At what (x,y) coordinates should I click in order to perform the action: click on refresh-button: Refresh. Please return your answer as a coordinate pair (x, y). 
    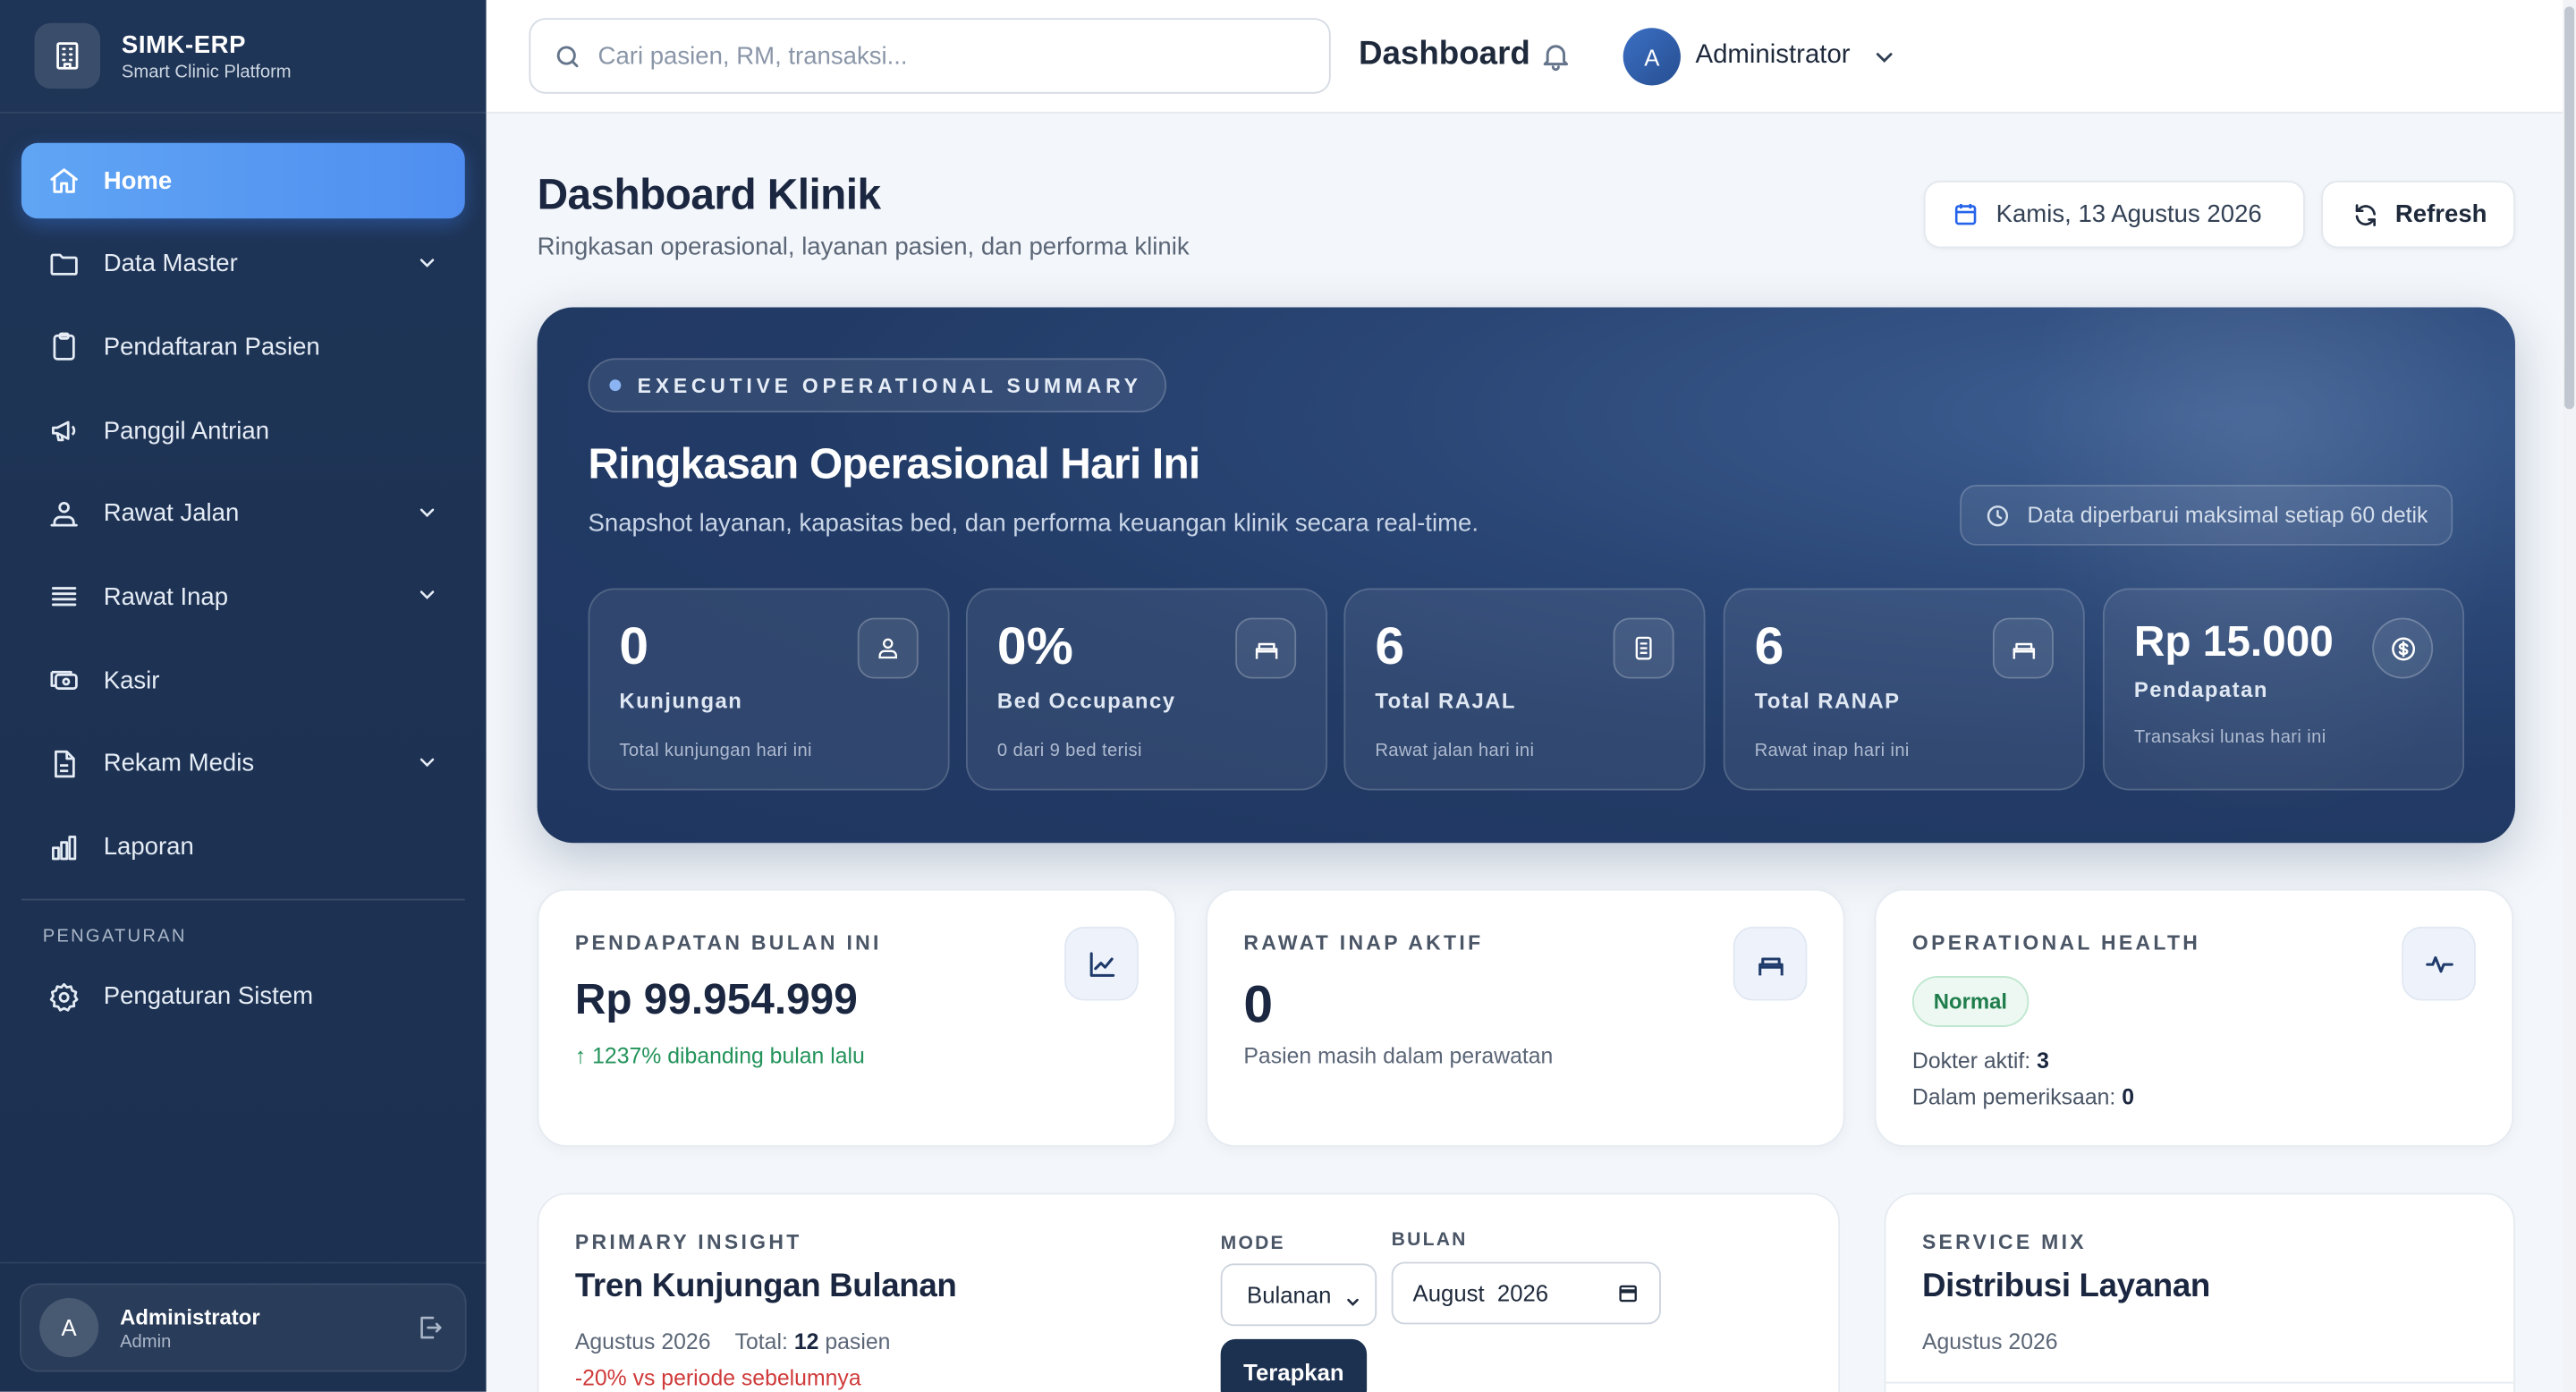
    Looking at the image, I should click on (2418, 215).